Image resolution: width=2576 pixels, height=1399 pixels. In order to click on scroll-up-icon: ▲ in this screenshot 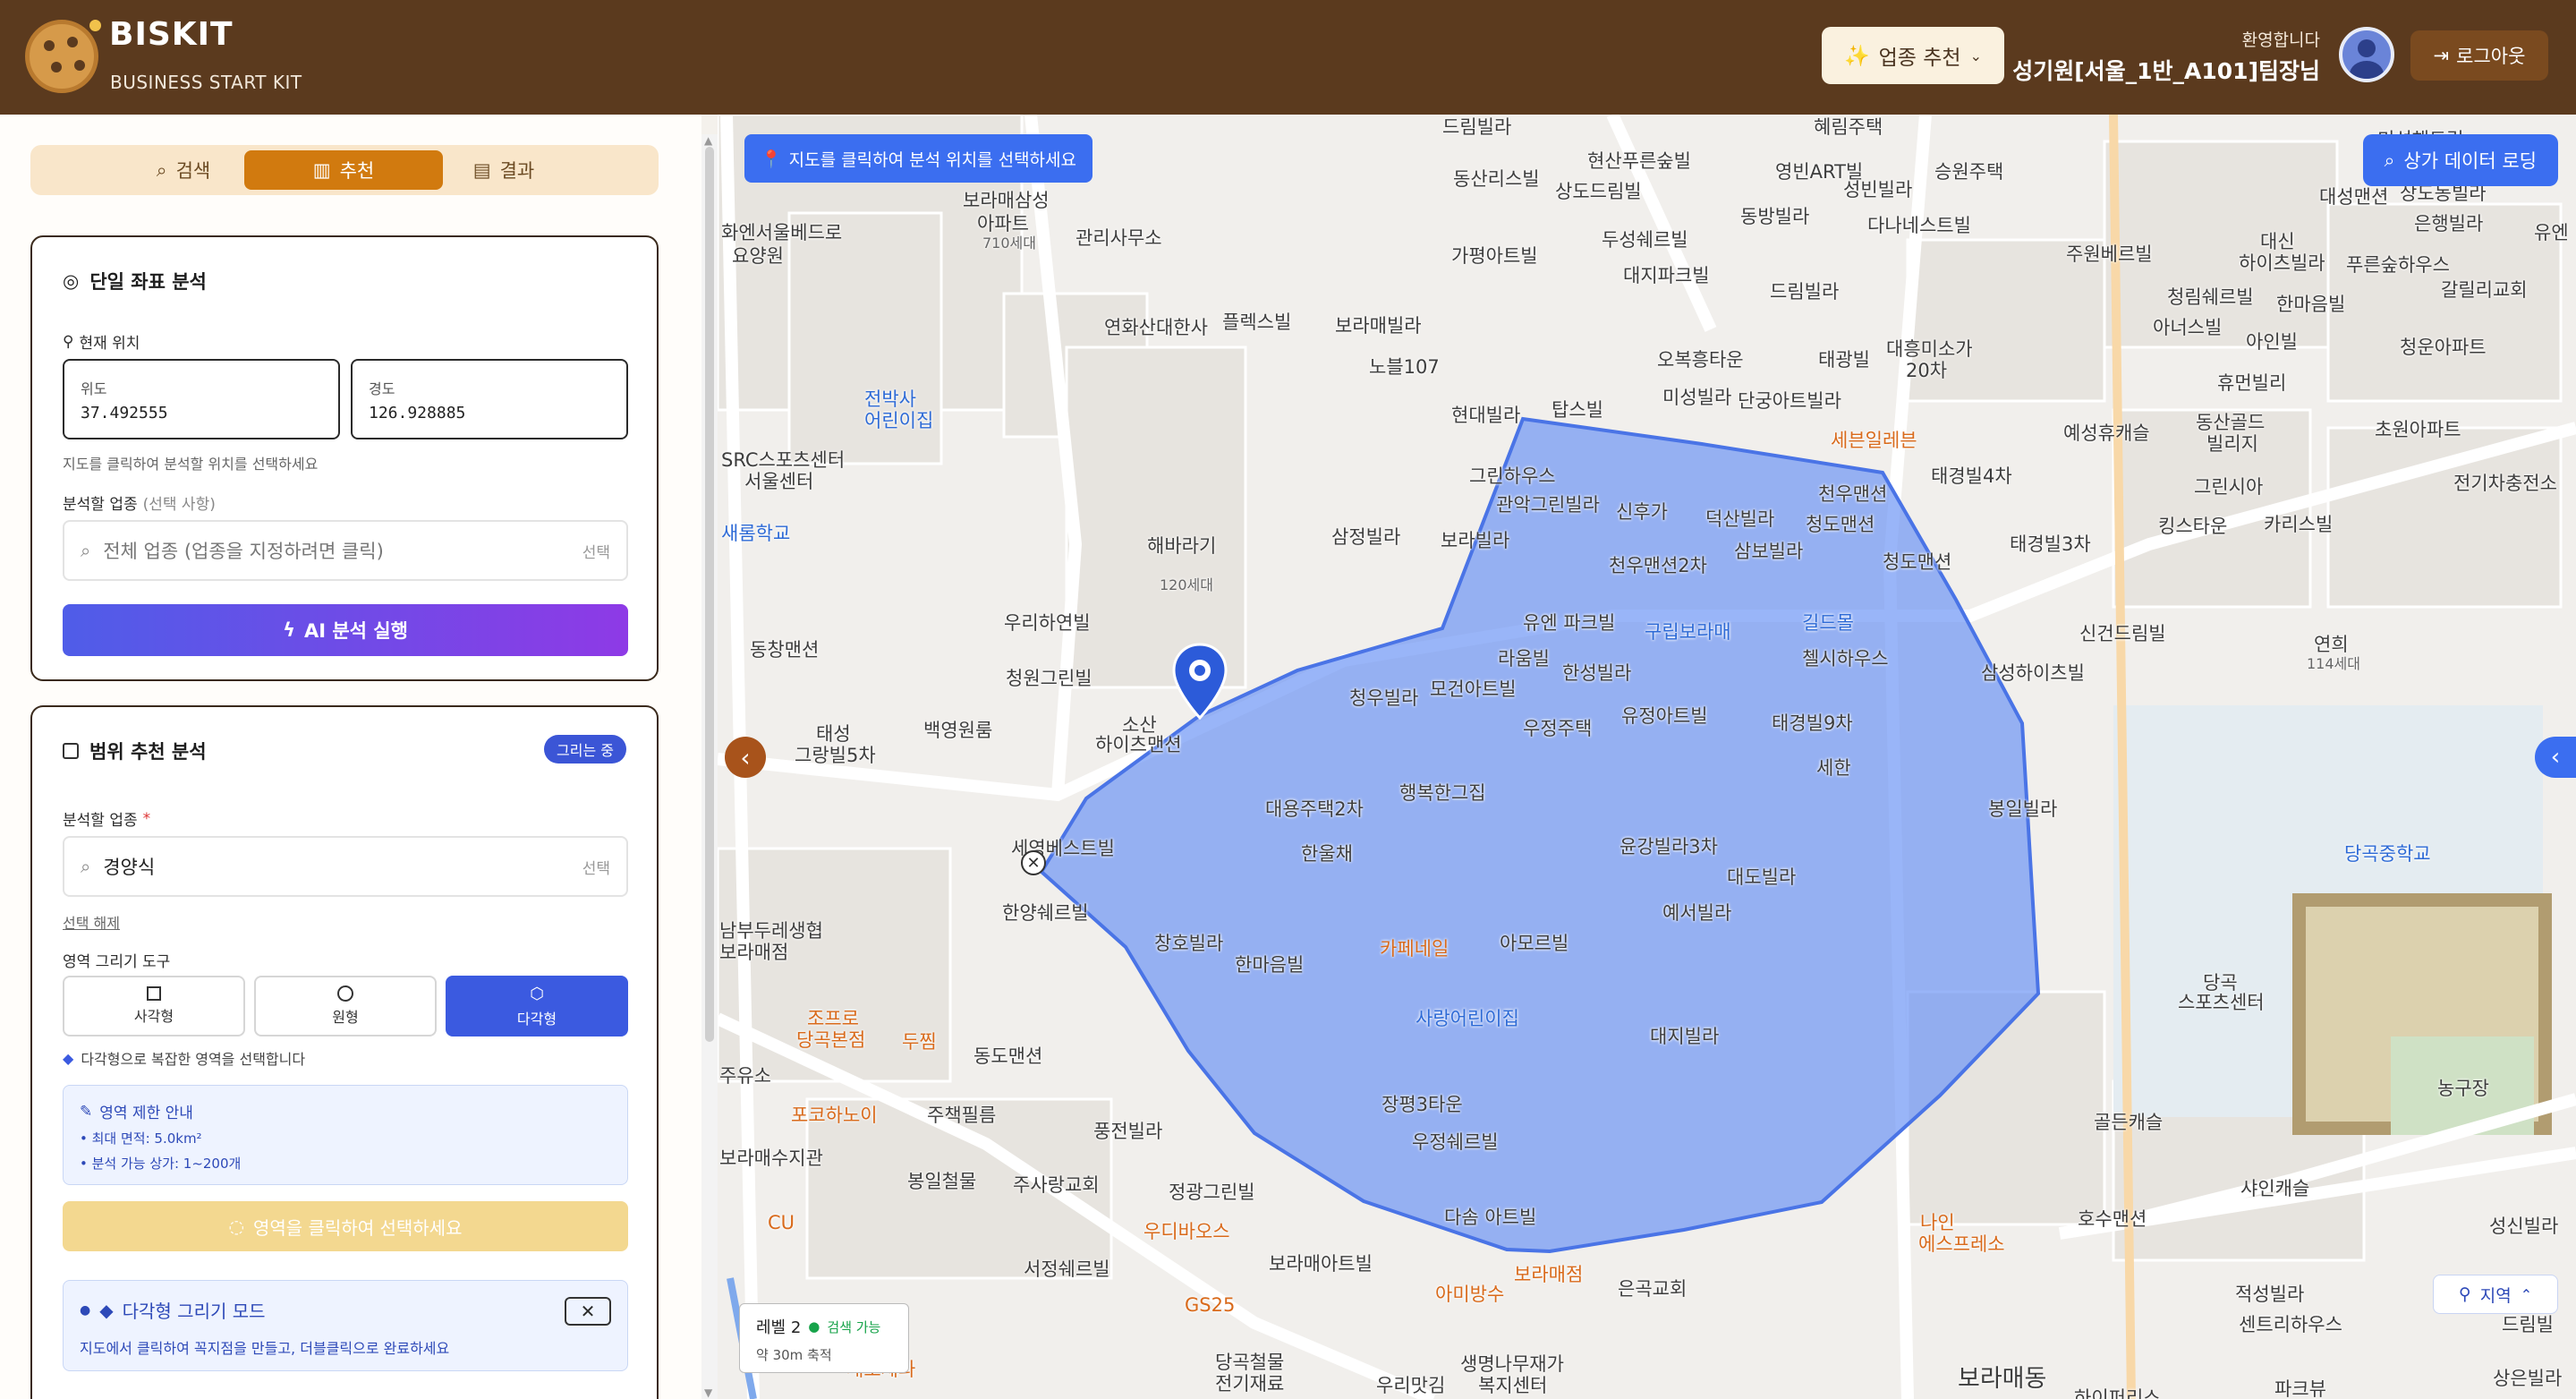, I will do `click(708, 140)`.